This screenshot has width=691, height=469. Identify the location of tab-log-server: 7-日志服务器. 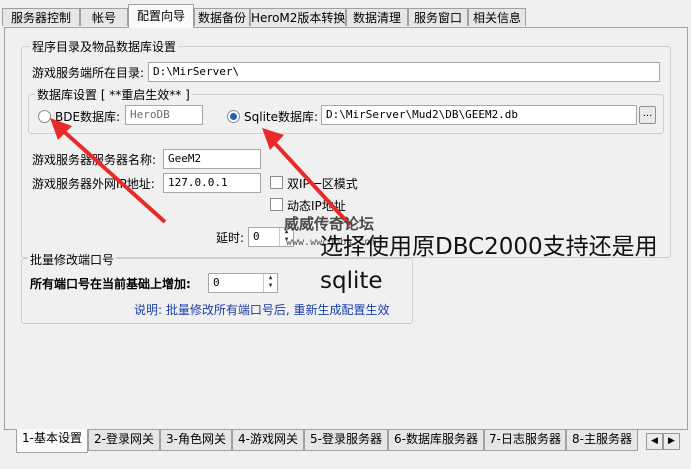
(525, 440).